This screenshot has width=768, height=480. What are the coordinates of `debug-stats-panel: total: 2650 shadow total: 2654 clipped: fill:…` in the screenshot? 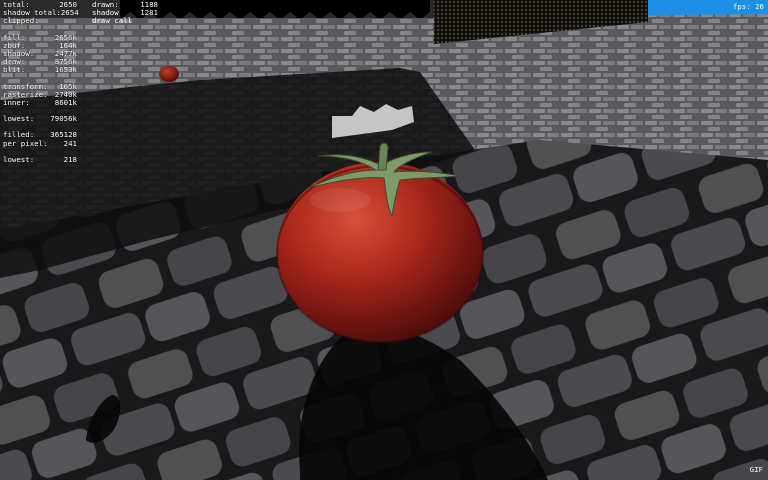 It's located at (41, 82).